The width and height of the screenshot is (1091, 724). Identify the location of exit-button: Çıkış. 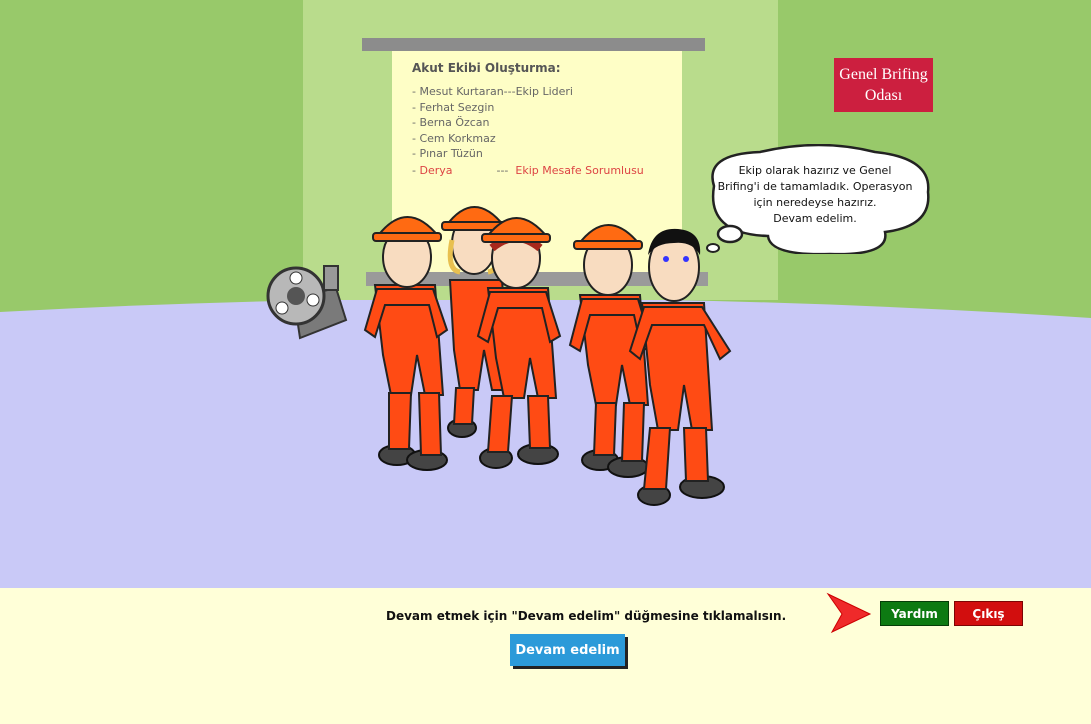
(988, 613).